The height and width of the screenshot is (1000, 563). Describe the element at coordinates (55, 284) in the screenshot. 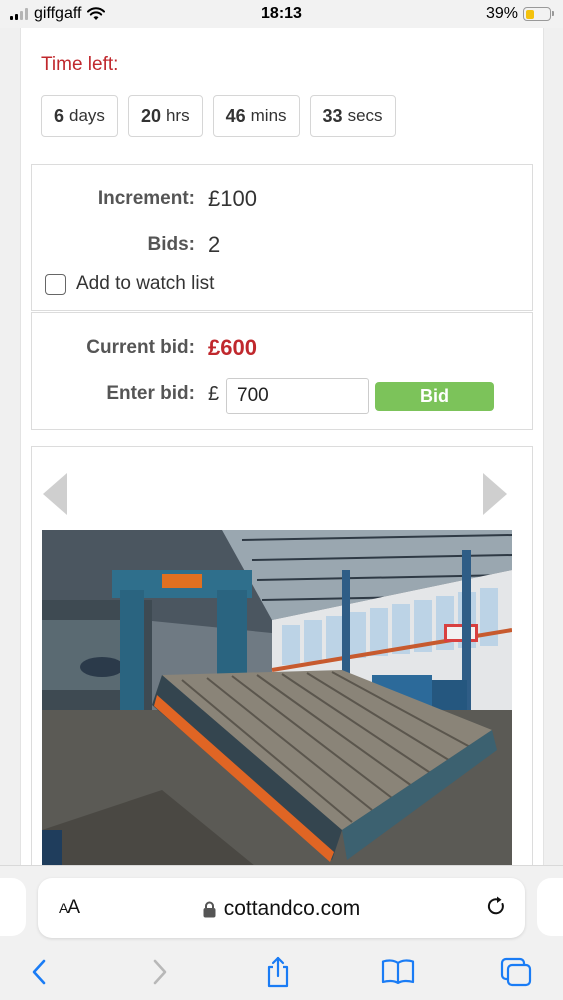

I see `watch-list-checkbox` at that location.